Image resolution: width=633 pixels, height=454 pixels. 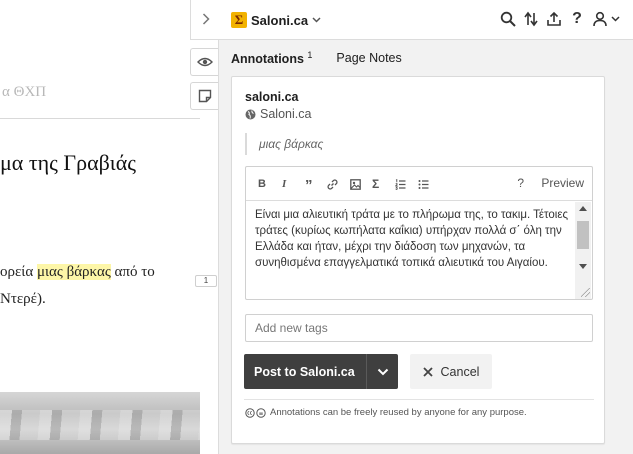 What do you see at coordinates (419, 399) in the screenshot?
I see `license-divider` at bounding box center [419, 399].